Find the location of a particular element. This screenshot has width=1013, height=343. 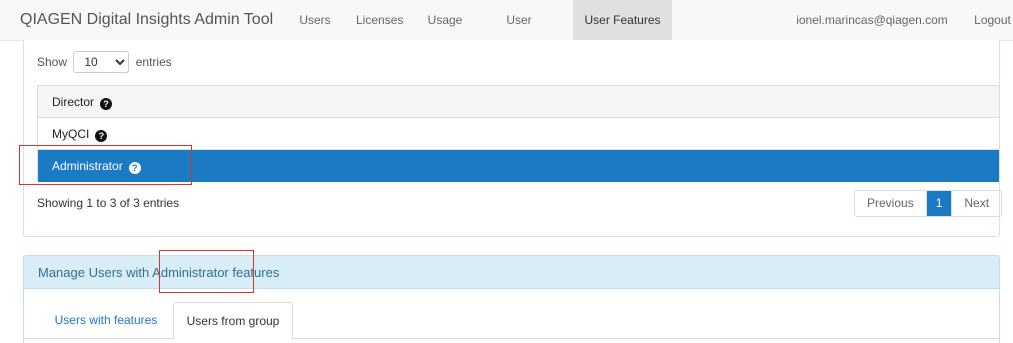

nav-user-features: User Features is located at coordinates (622, 20).